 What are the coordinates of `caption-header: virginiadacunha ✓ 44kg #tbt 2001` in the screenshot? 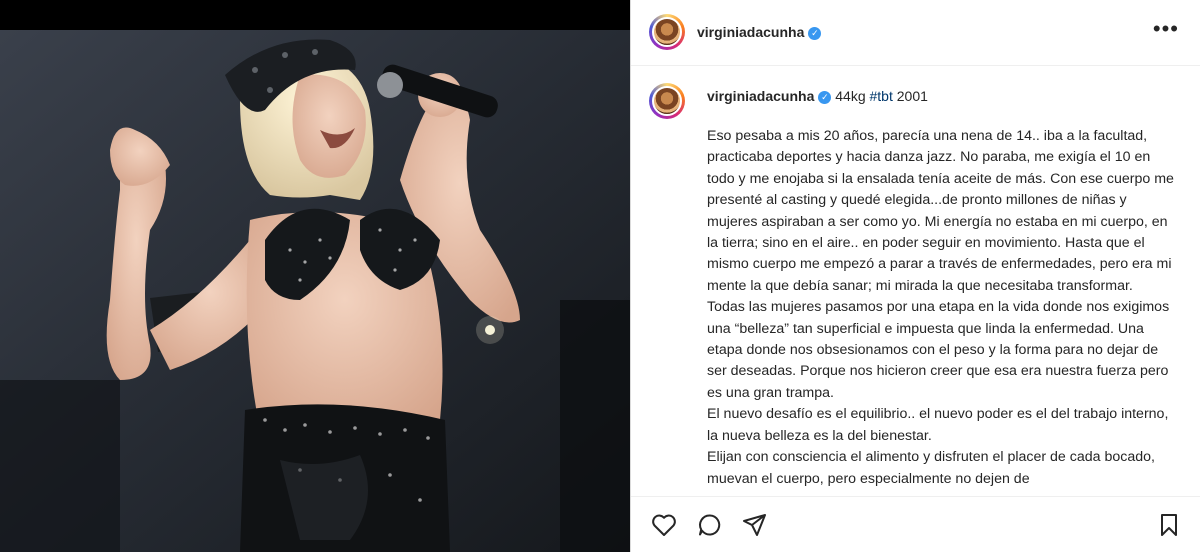 It's located at (817, 96).